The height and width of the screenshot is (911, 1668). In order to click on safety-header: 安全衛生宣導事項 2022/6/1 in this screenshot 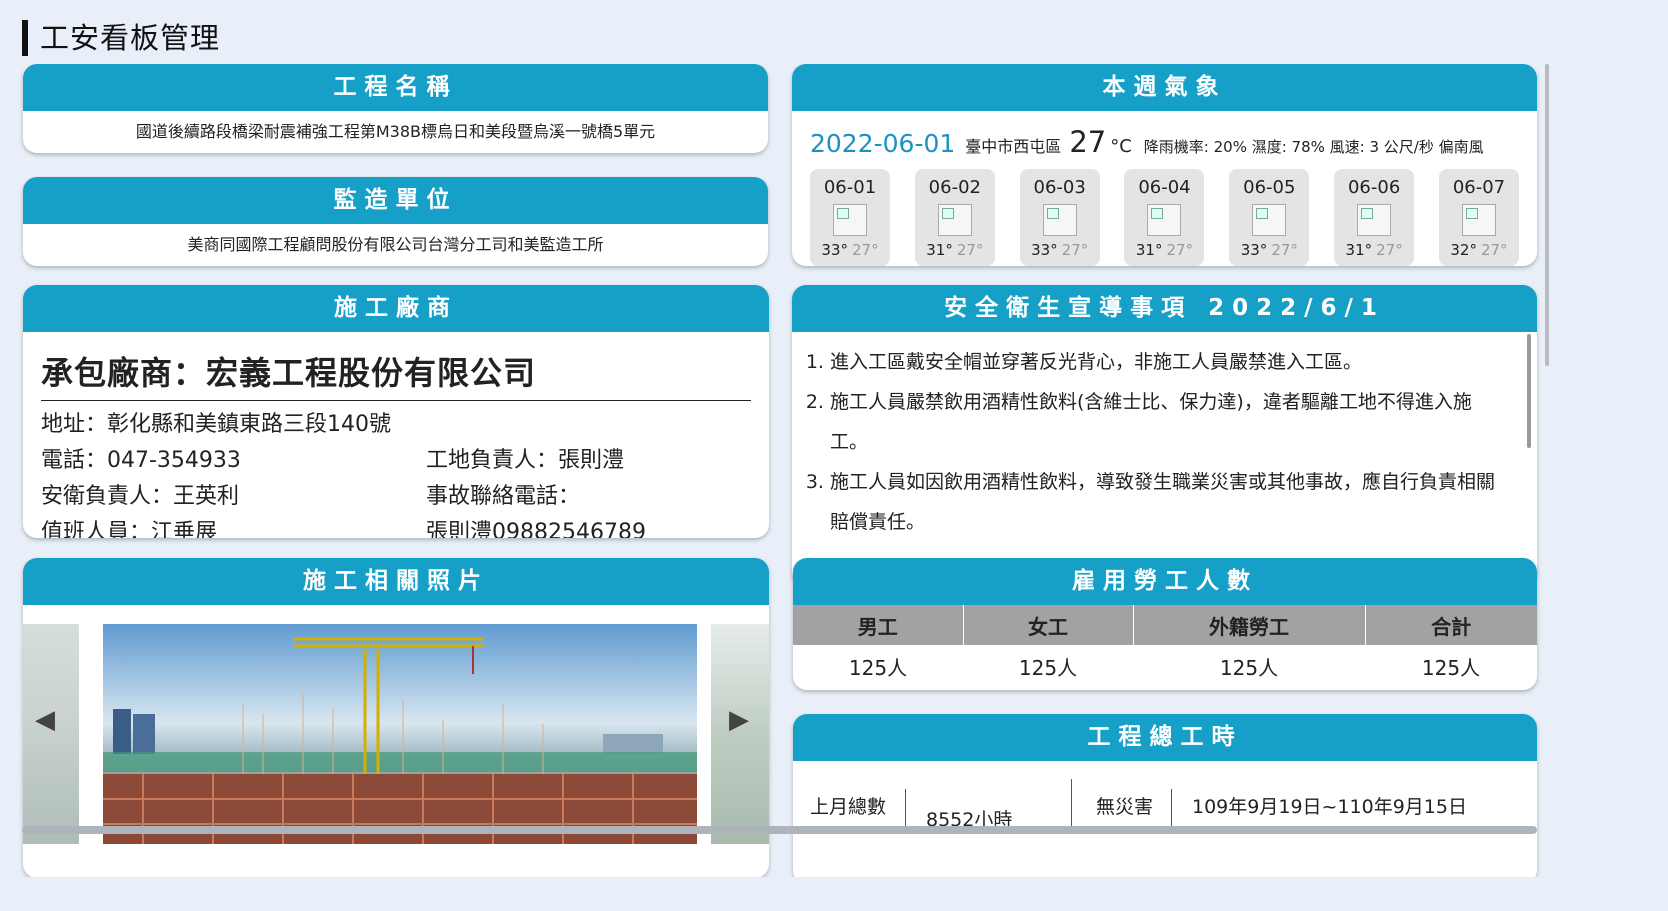, I will do `click(1164, 308)`.